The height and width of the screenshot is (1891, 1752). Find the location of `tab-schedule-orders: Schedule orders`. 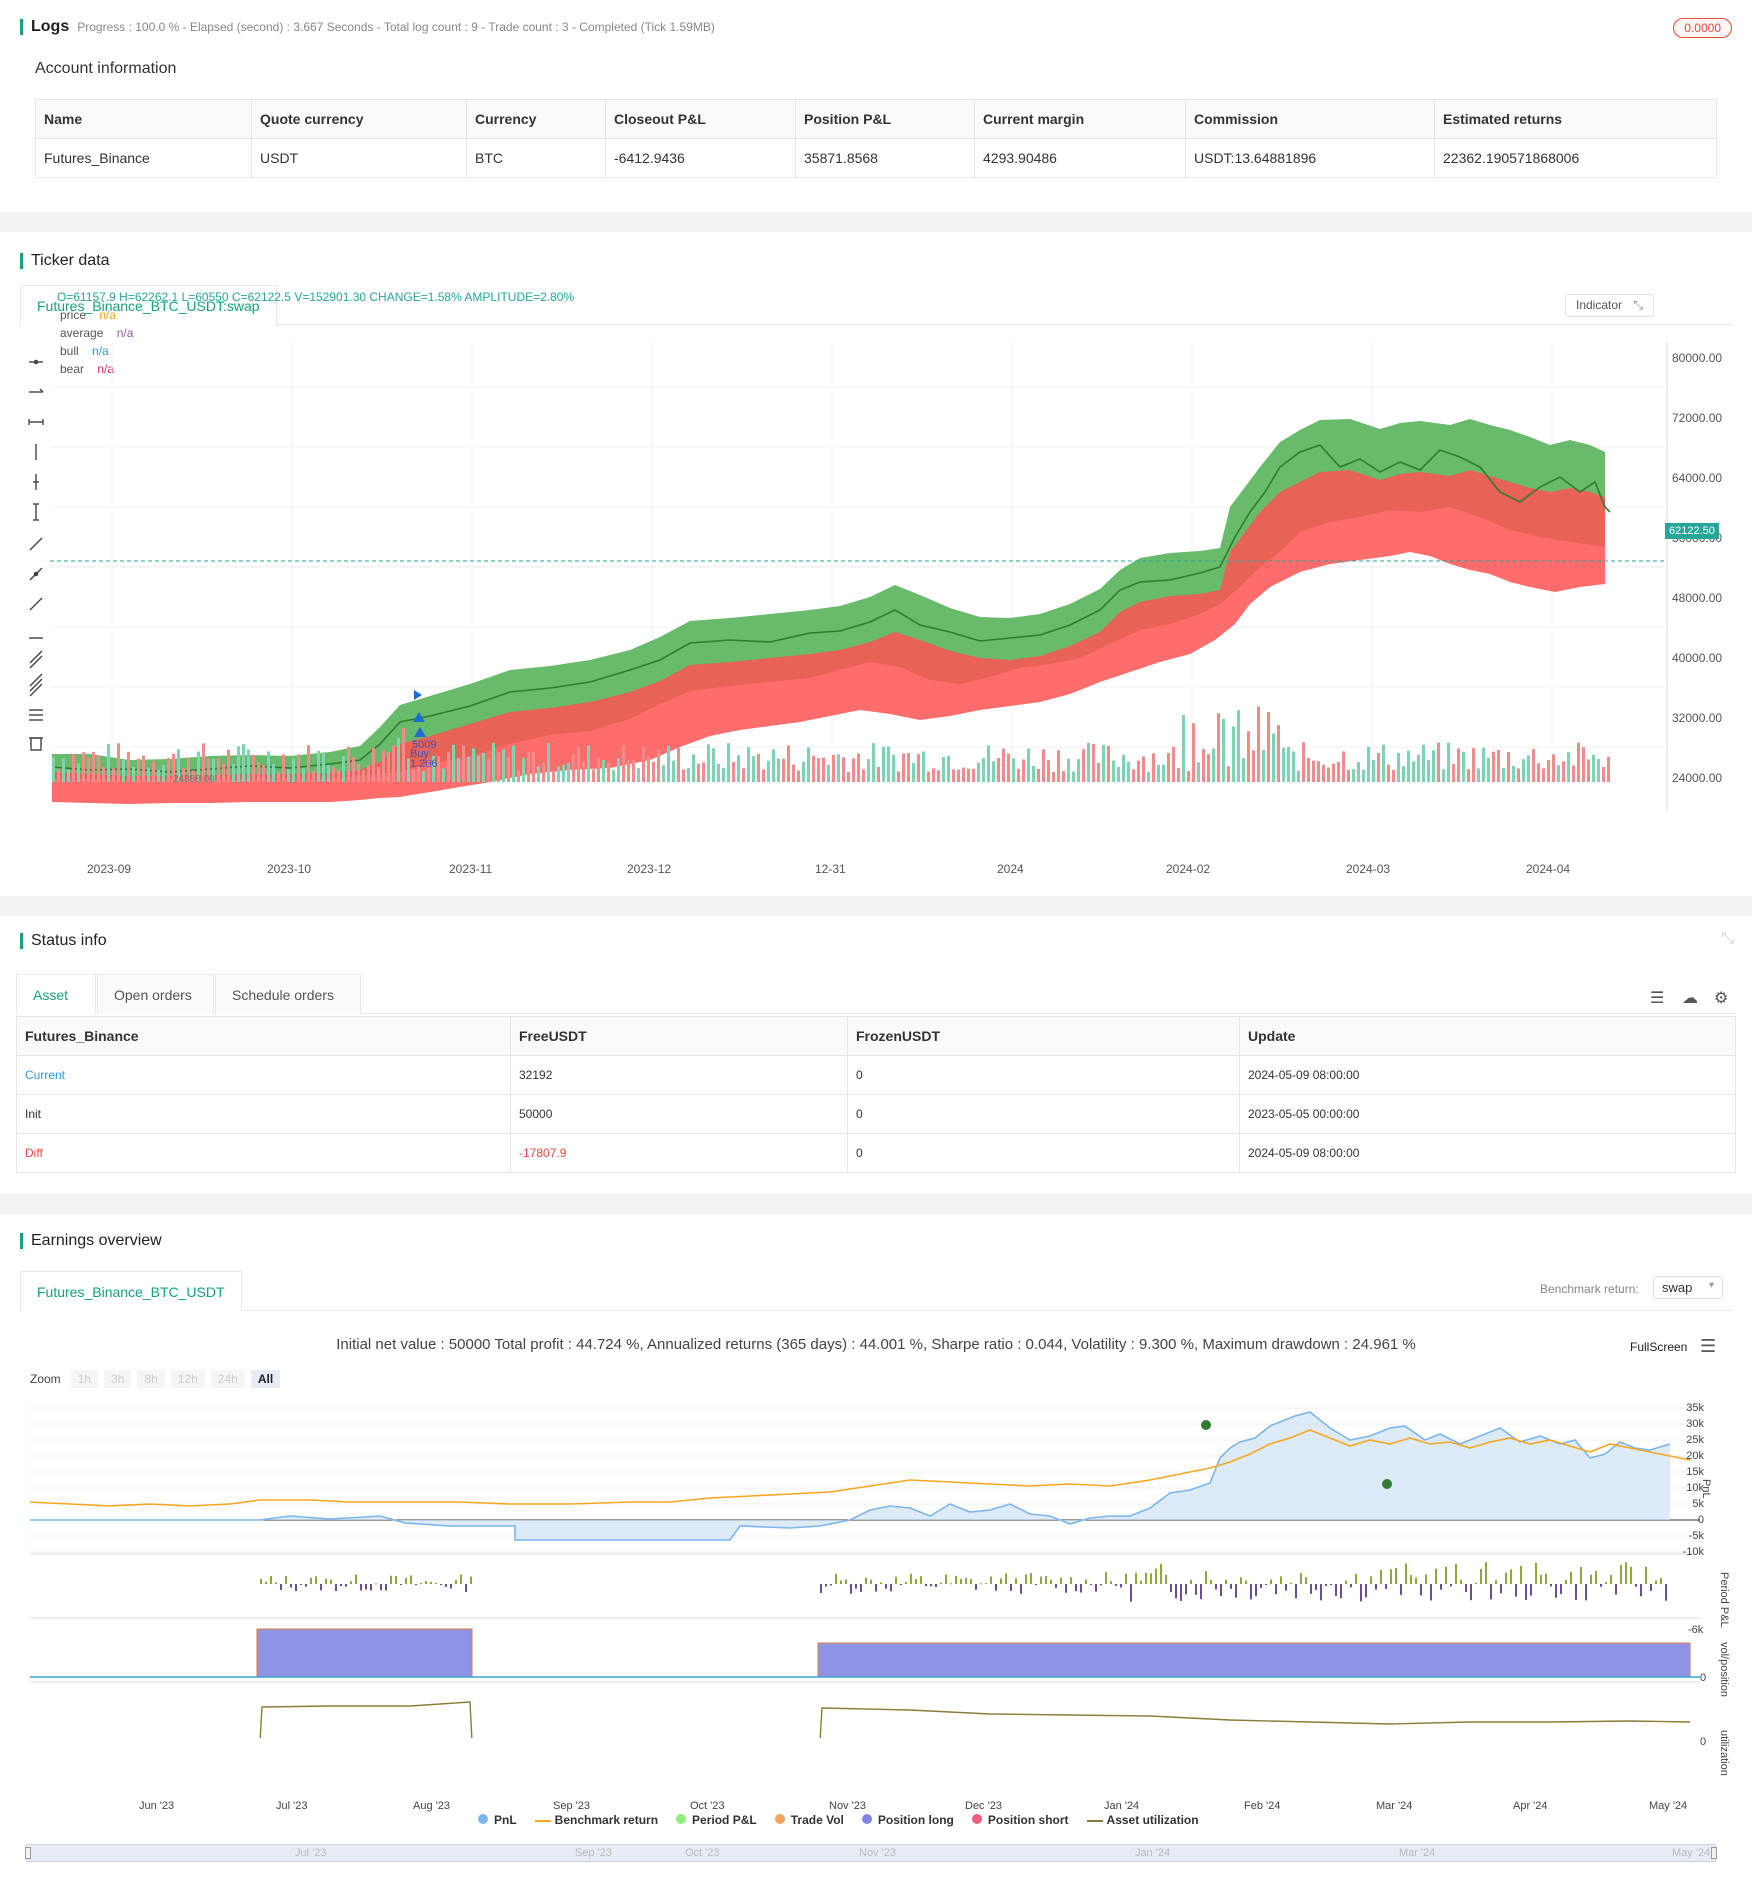

tab-schedule-orders: Schedule orders is located at coordinates (288, 994).